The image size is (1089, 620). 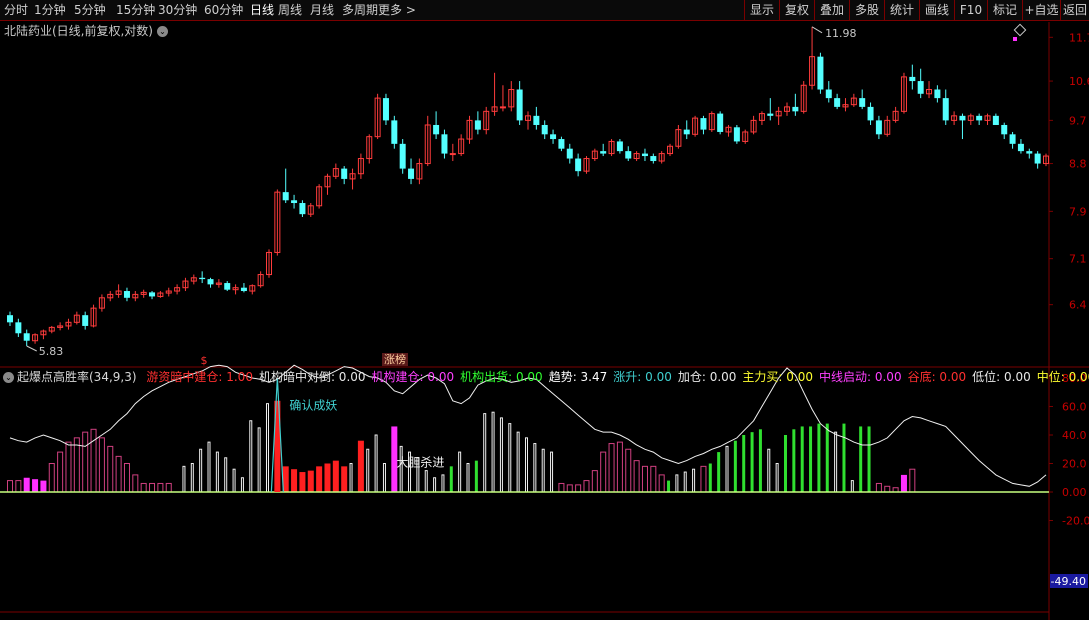 I want to click on ind-axis-label-1: 60.0, so click(x=1074, y=407).